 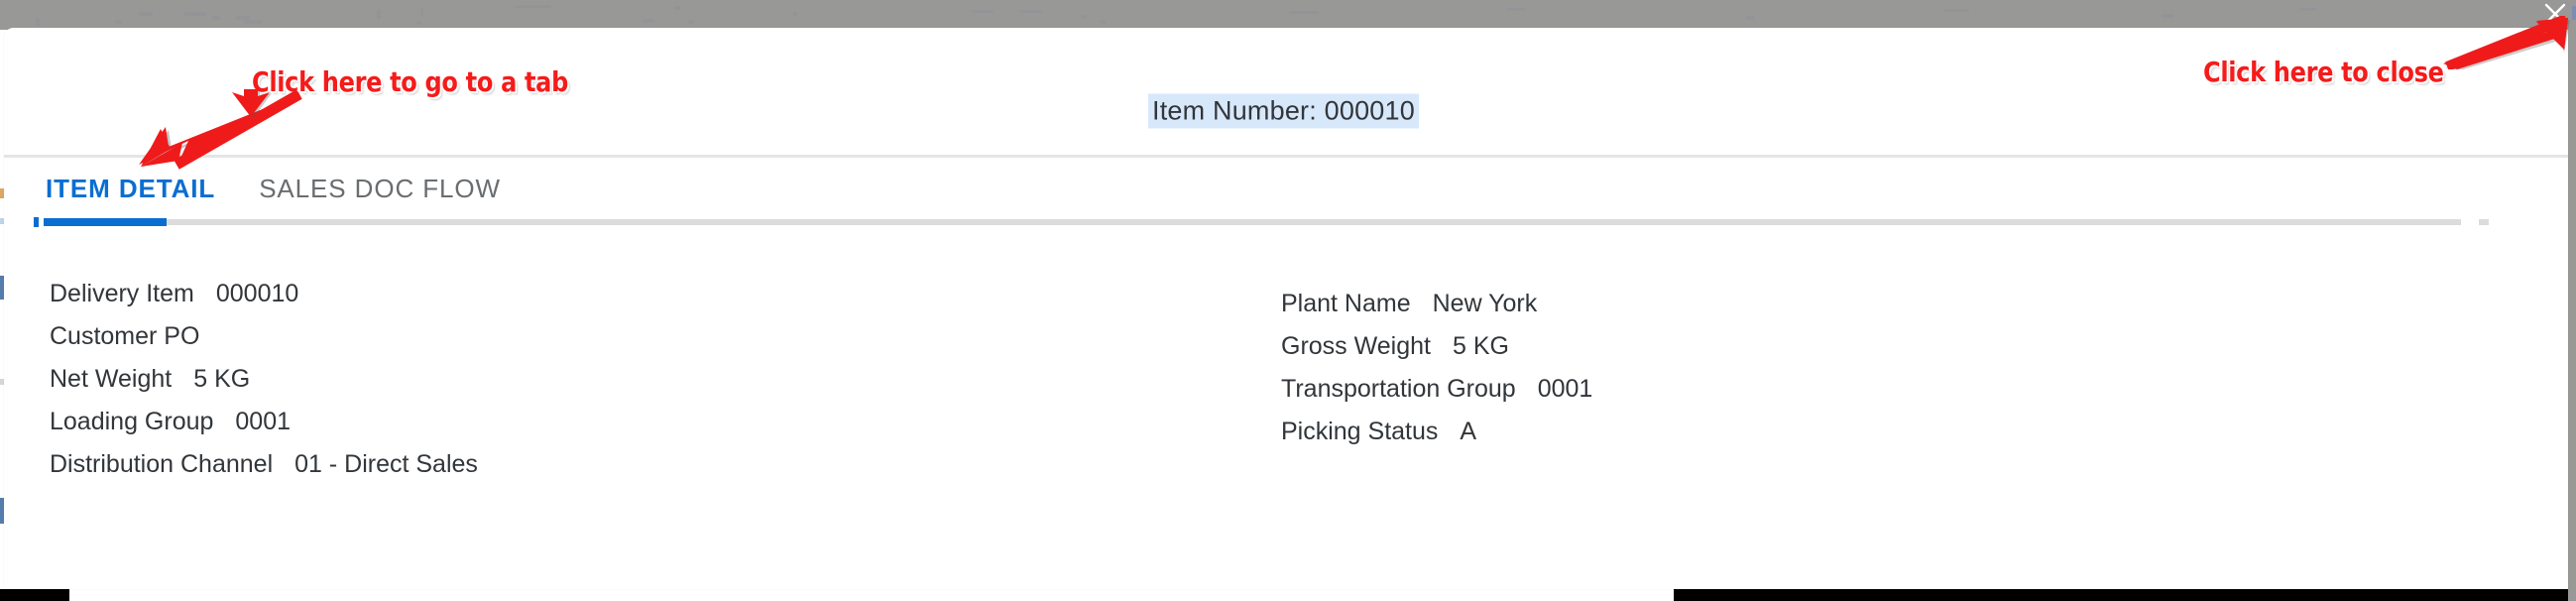 What do you see at coordinates (1436, 346) in the screenshot?
I see `field-gross-weight: Gross Weight 5 KG` at bounding box center [1436, 346].